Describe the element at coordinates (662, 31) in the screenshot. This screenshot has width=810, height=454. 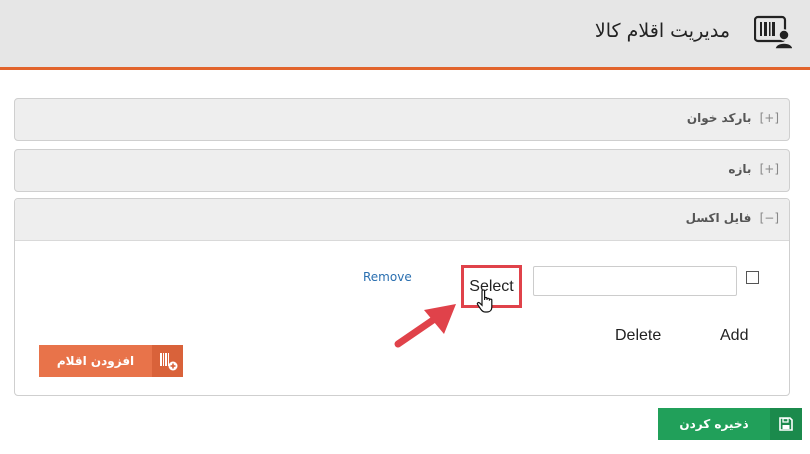
I see `page-title: مدیریت اقلام کالا` at that location.